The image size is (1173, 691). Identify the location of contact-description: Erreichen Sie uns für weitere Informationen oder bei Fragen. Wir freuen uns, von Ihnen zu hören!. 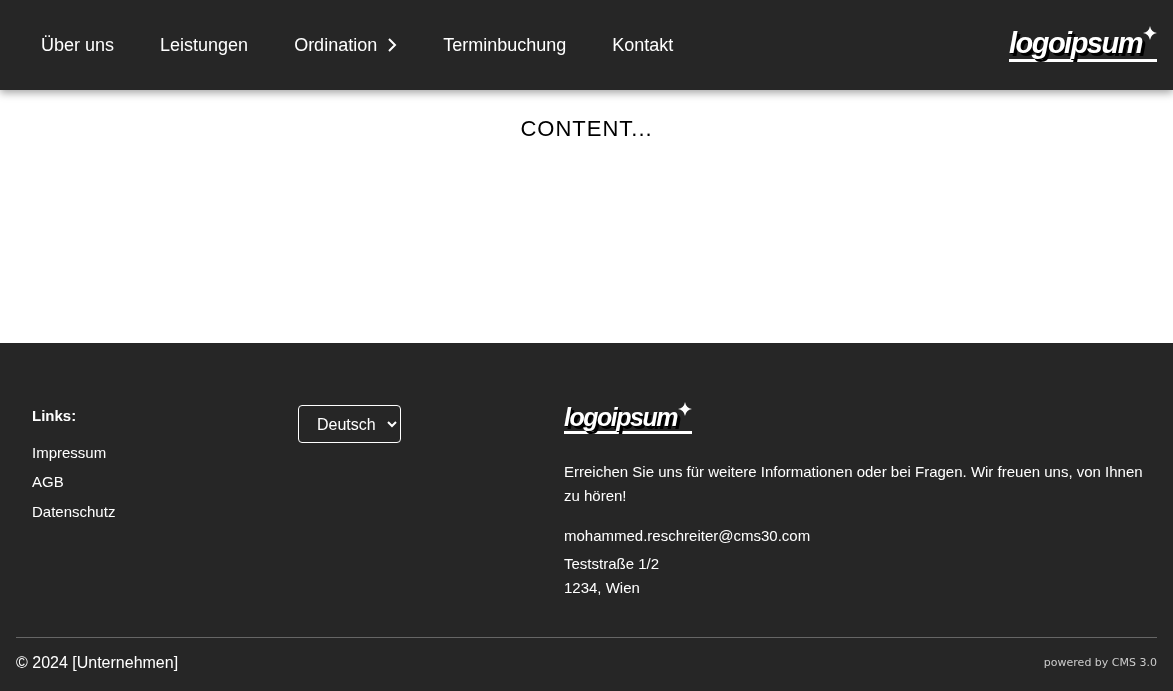
(854, 484).